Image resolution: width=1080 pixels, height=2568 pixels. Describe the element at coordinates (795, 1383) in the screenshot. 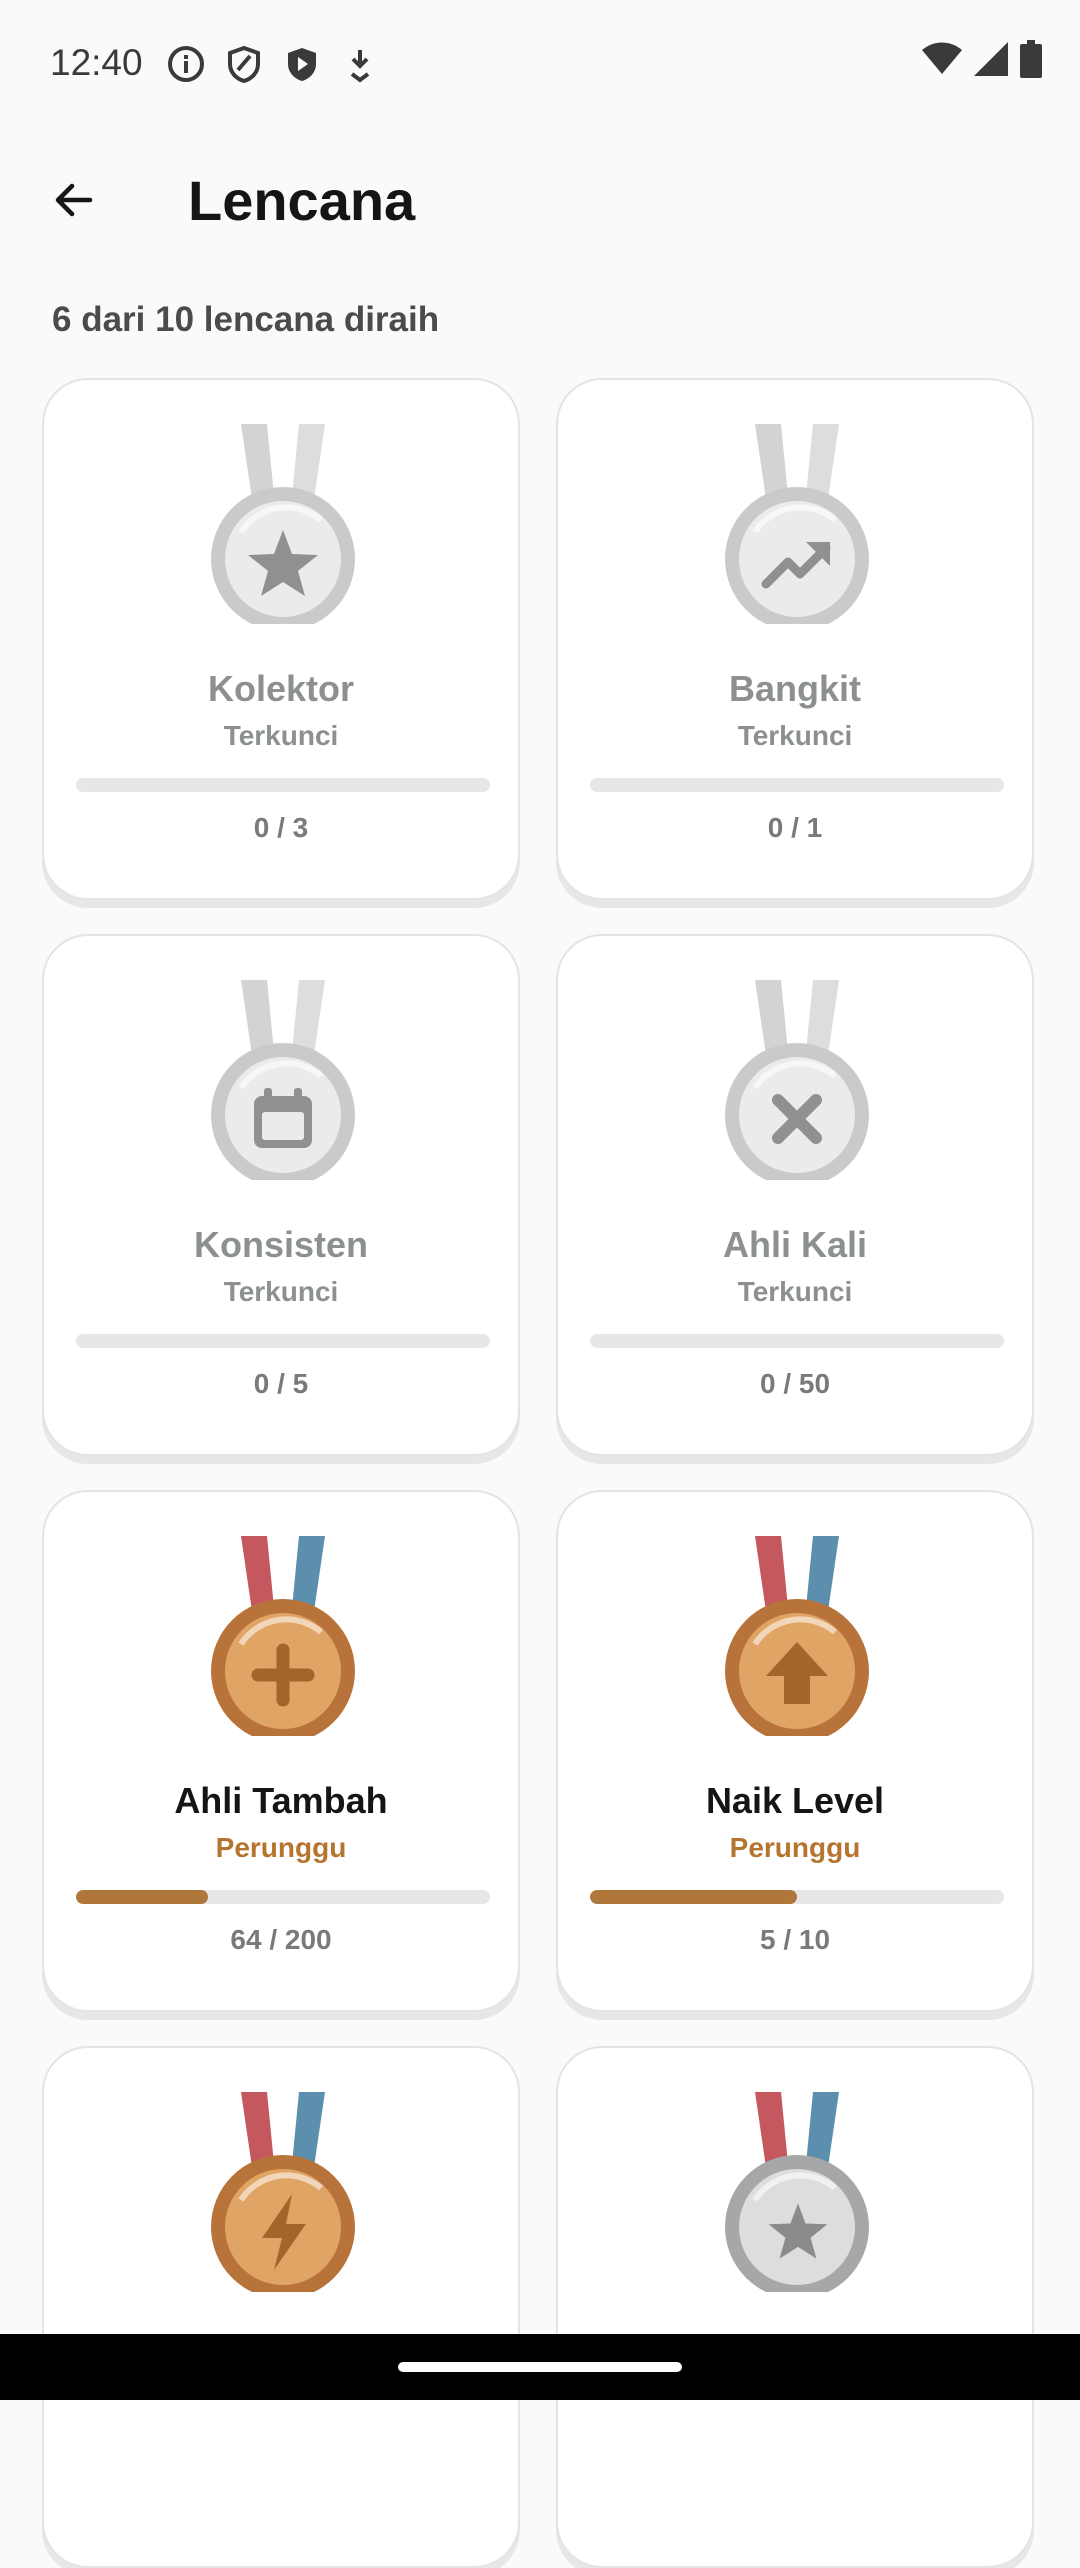

I see `progress-text: 0 / 50` at that location.